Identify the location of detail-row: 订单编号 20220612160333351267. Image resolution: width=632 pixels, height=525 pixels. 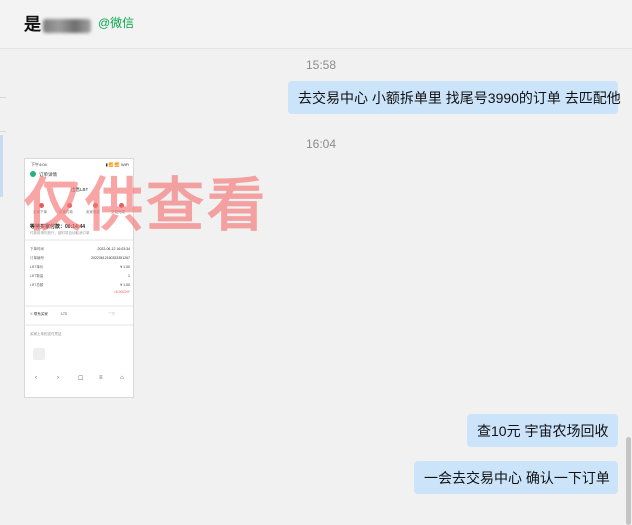
(80, 258).